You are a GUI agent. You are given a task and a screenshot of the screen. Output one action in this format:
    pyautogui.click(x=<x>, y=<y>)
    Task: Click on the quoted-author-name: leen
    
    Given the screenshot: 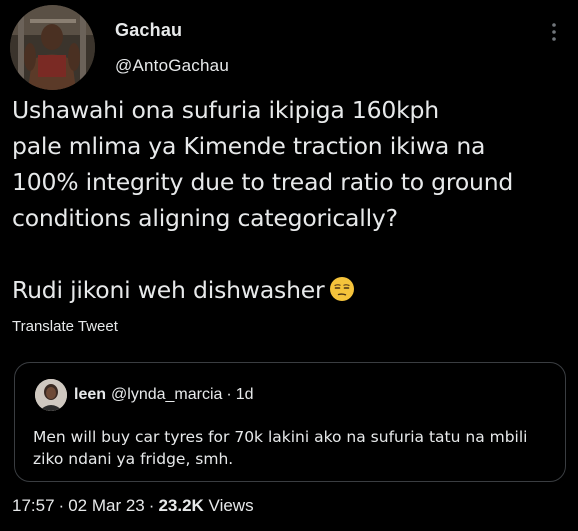 What is the action you would take?
    pyautogui.click(x=90, y=394)
    